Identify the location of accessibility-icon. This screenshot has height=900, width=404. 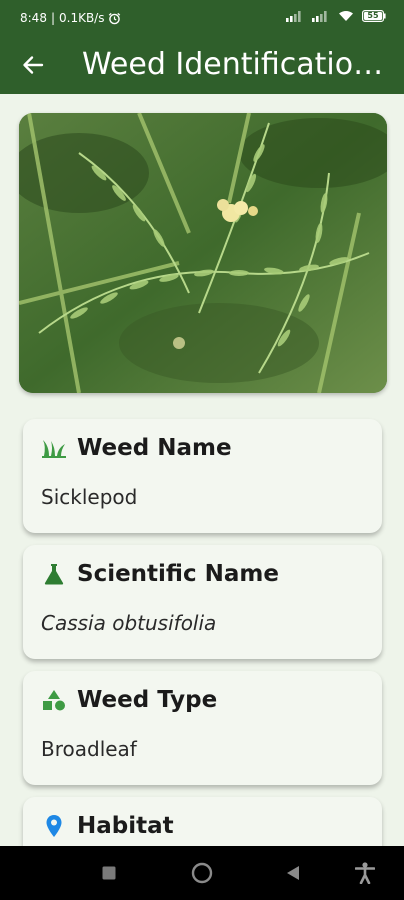
(365, 873).